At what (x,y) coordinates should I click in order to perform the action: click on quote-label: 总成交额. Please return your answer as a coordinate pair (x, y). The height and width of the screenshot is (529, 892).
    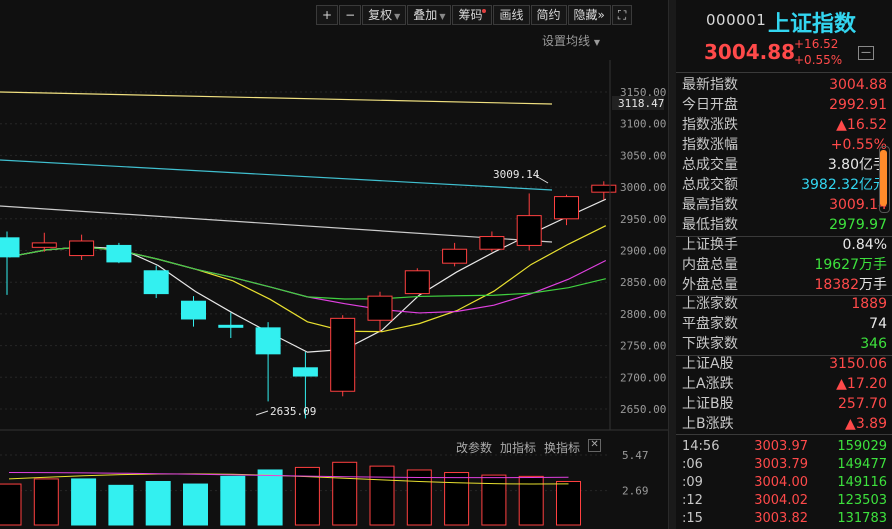
    Looking at the image, I should click on (710, 185).